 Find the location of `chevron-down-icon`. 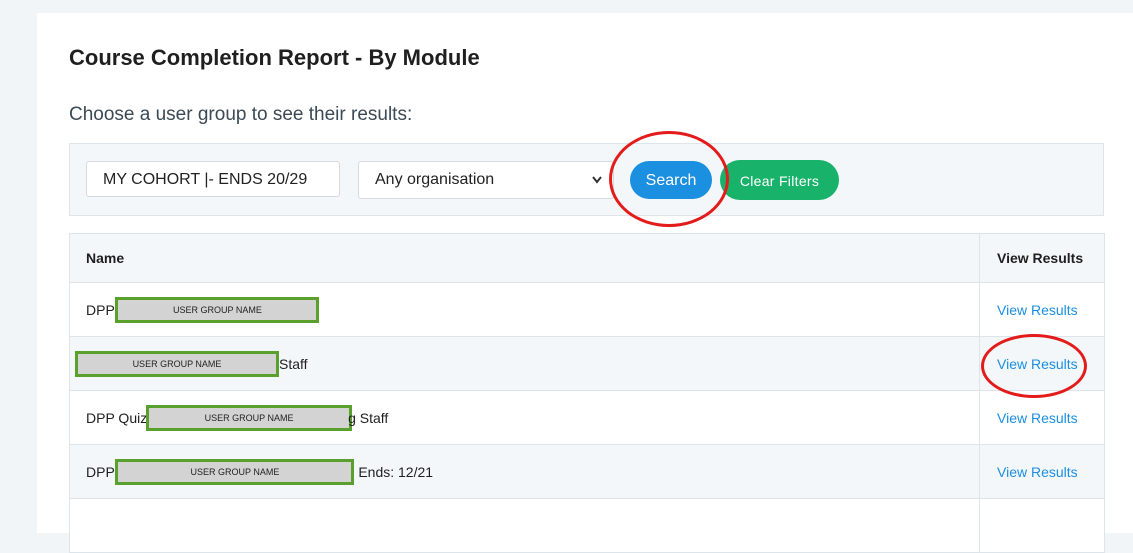

chevron-down-icon is located at coordinates (597, 187).